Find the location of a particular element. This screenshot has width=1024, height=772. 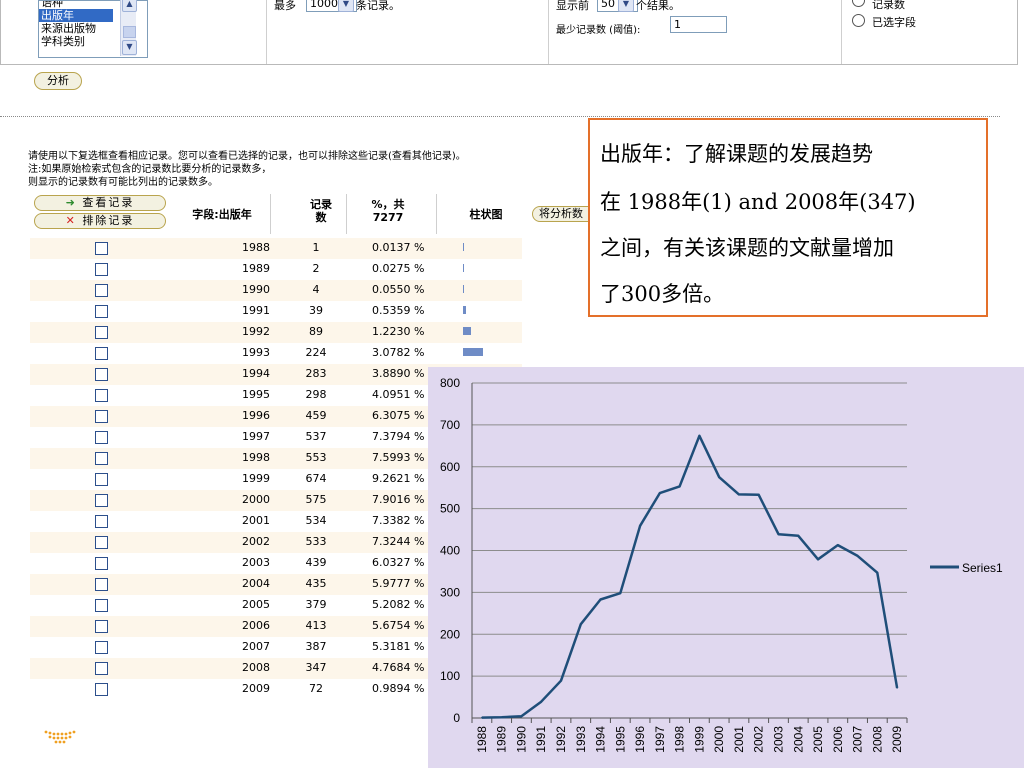

cell-year: 1989 is located at coordinates (256, 268).